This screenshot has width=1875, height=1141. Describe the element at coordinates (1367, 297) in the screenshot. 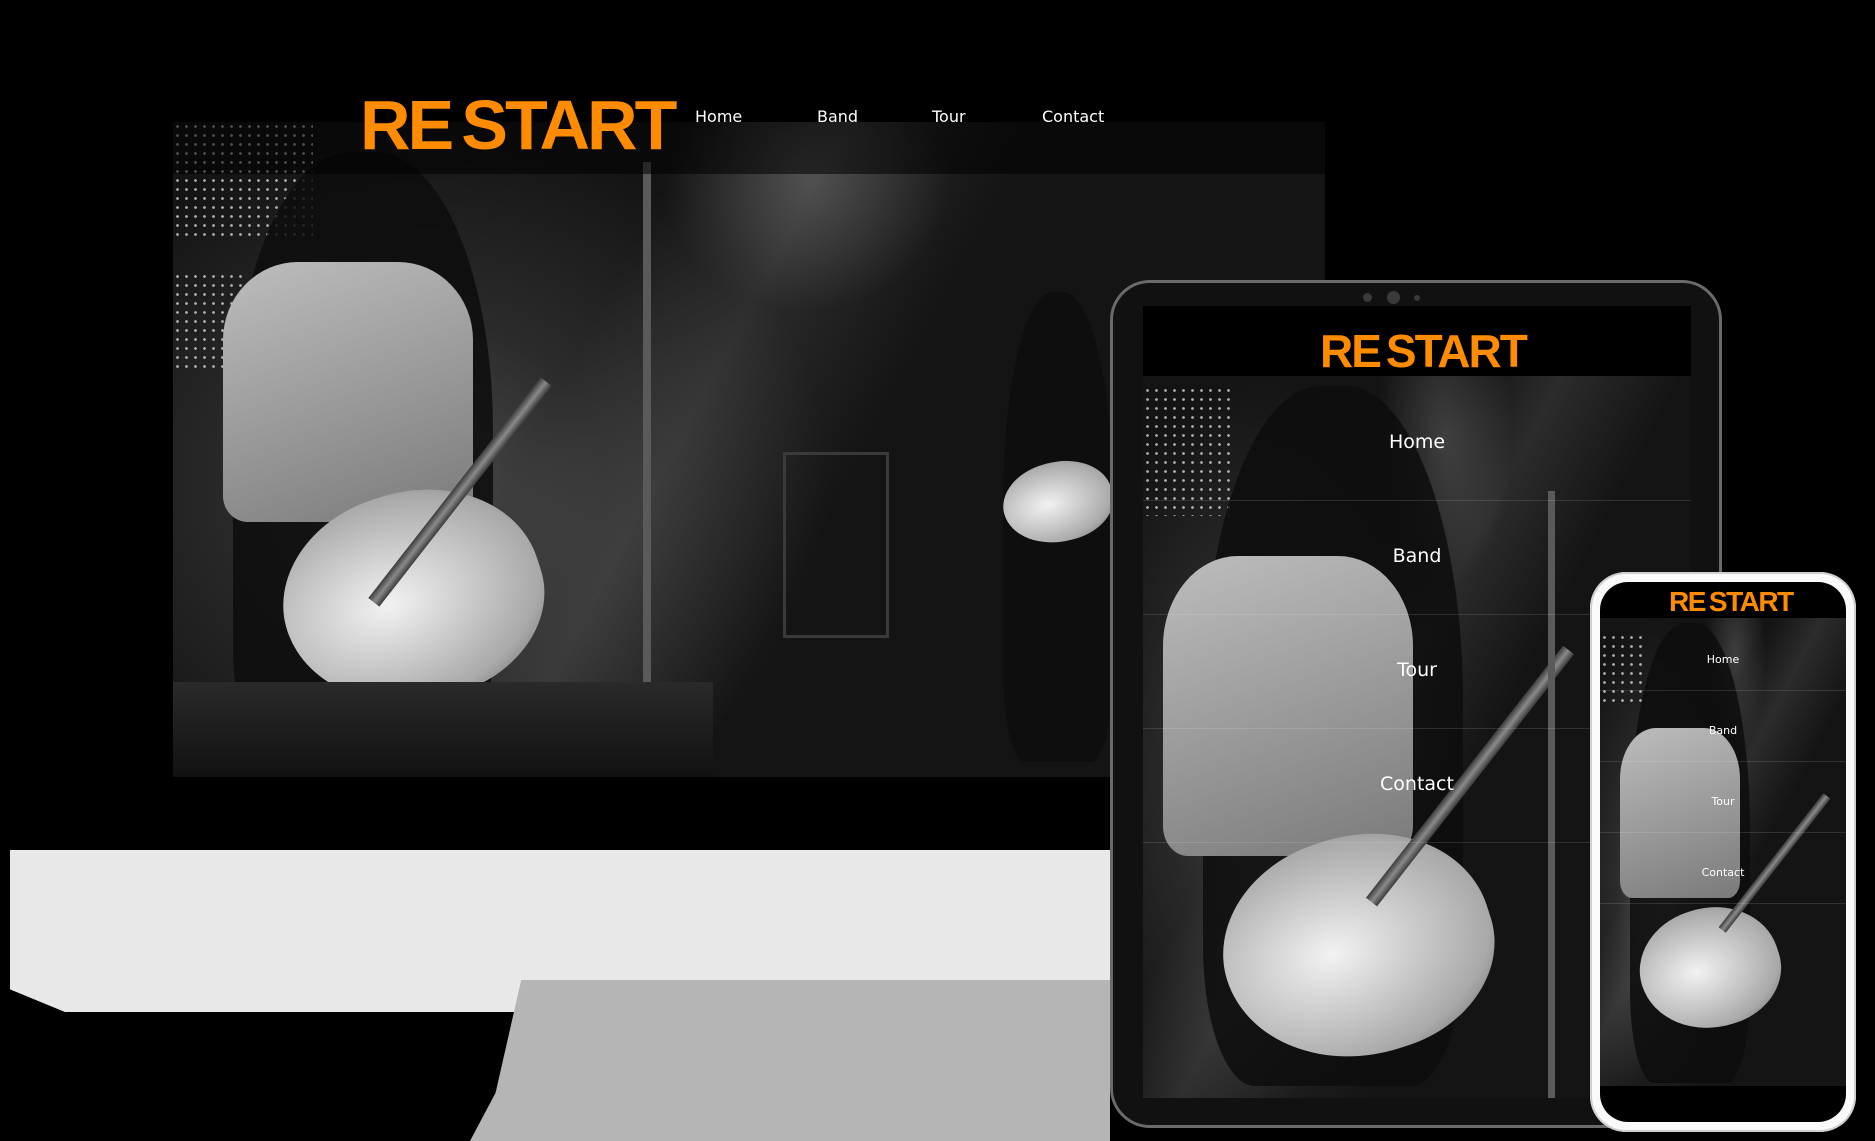

I see `tablet-camera-dot` at that location.